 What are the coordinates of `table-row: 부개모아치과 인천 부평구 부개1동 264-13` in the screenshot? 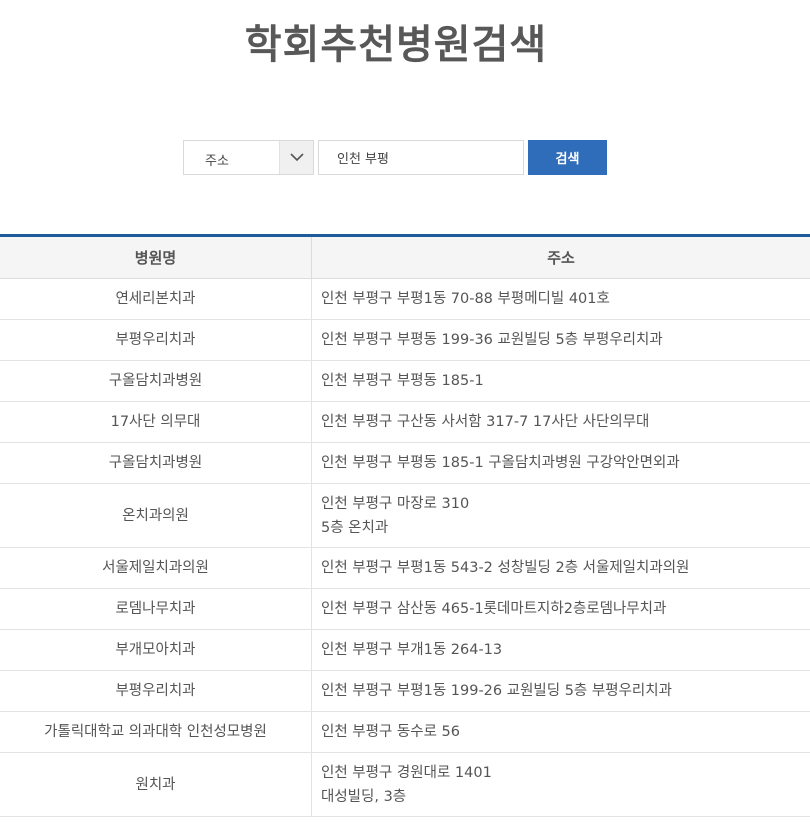 It's located at (405, 650).